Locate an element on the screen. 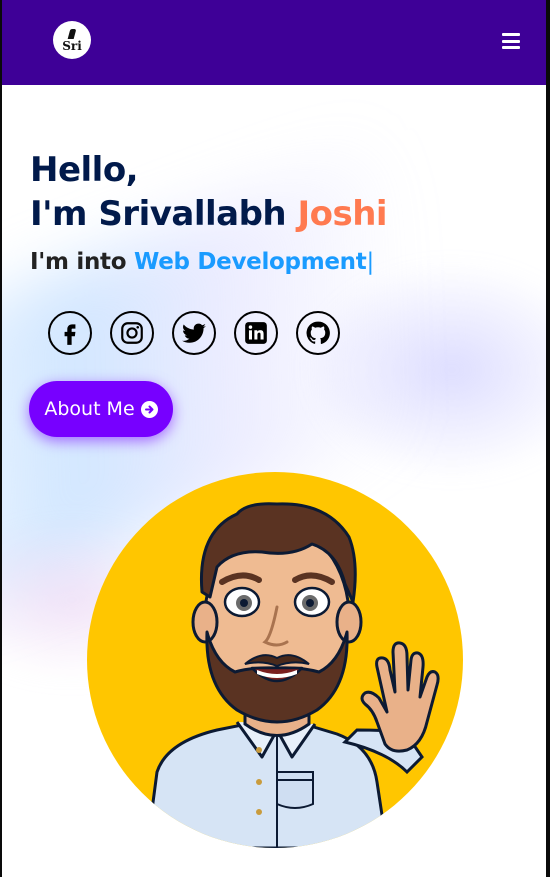 The height and width of the screenshot is (877, 550). surname: Joshi is located at coordinates (342, 214).